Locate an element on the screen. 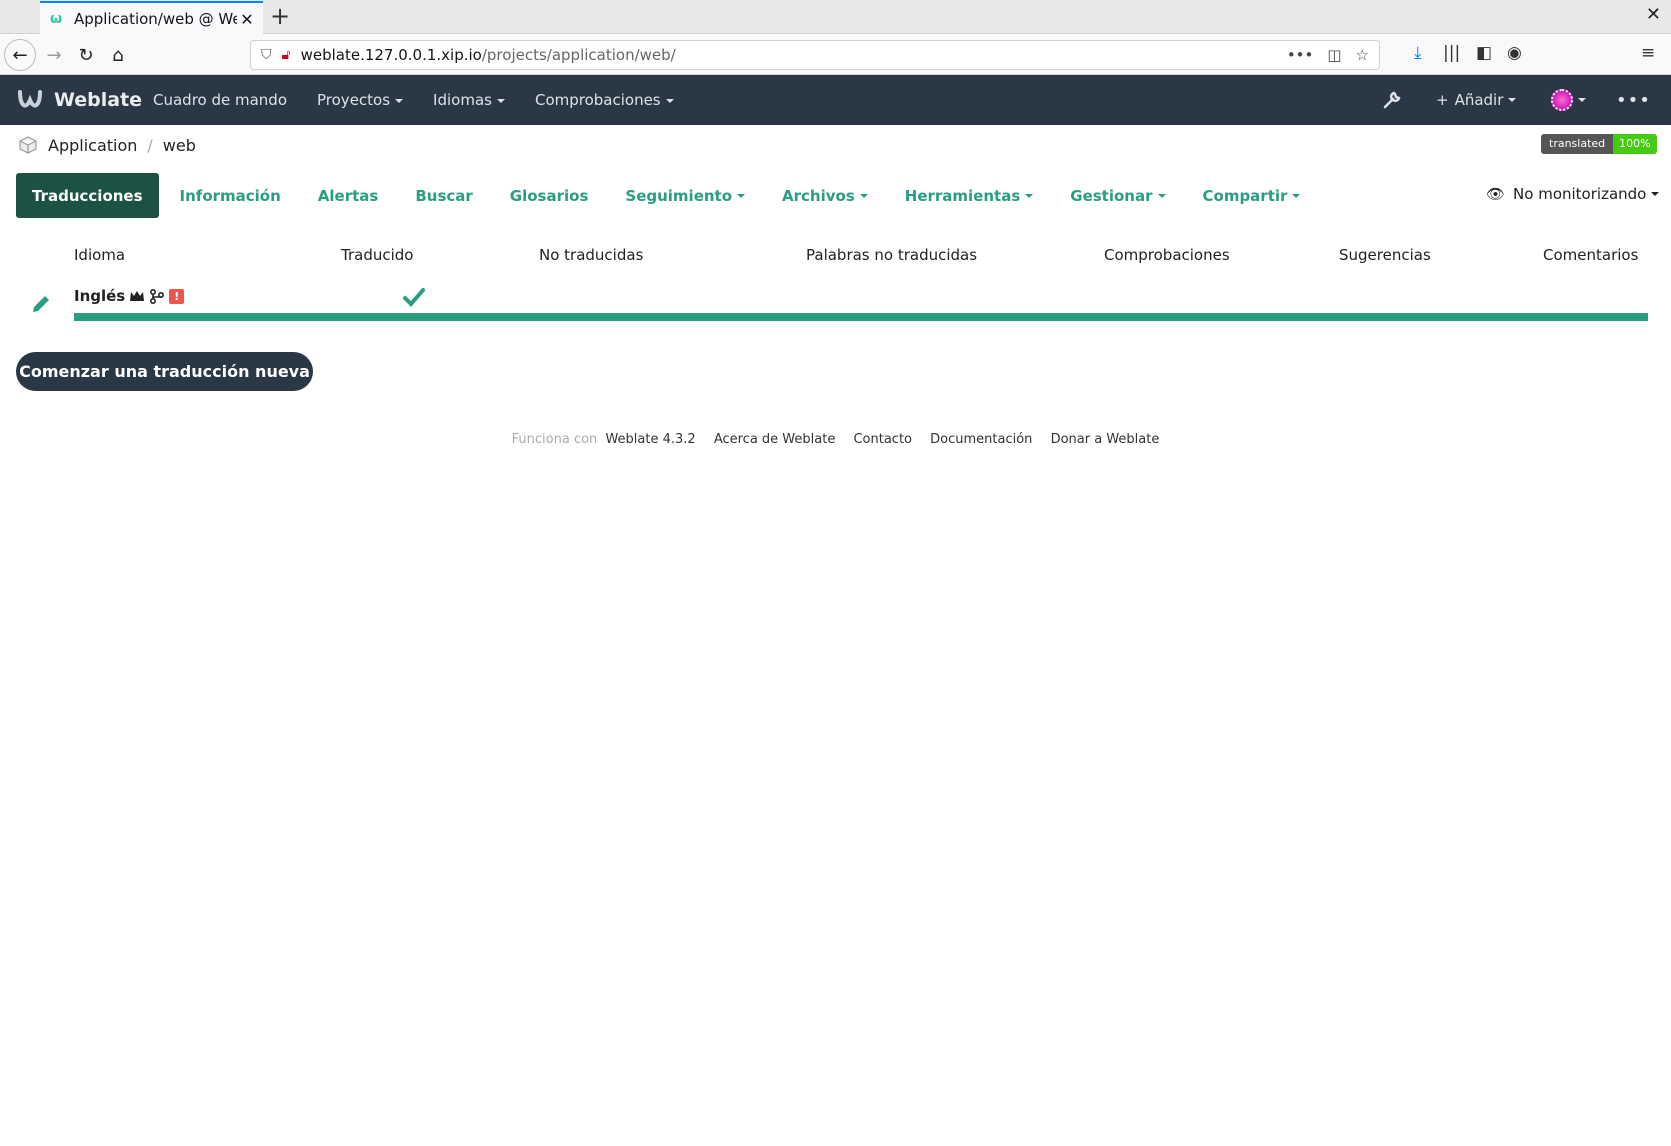 The image size is (1671, 1146). library-icon: ||| is located at coordinates (1451, 53).